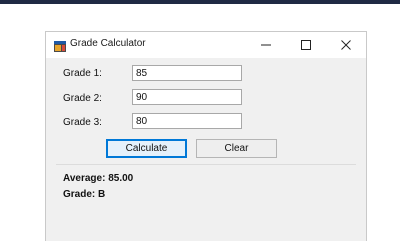 The width and height of the screenshot is (400, 241). I want to click on minimize-button, so click(266, 45).